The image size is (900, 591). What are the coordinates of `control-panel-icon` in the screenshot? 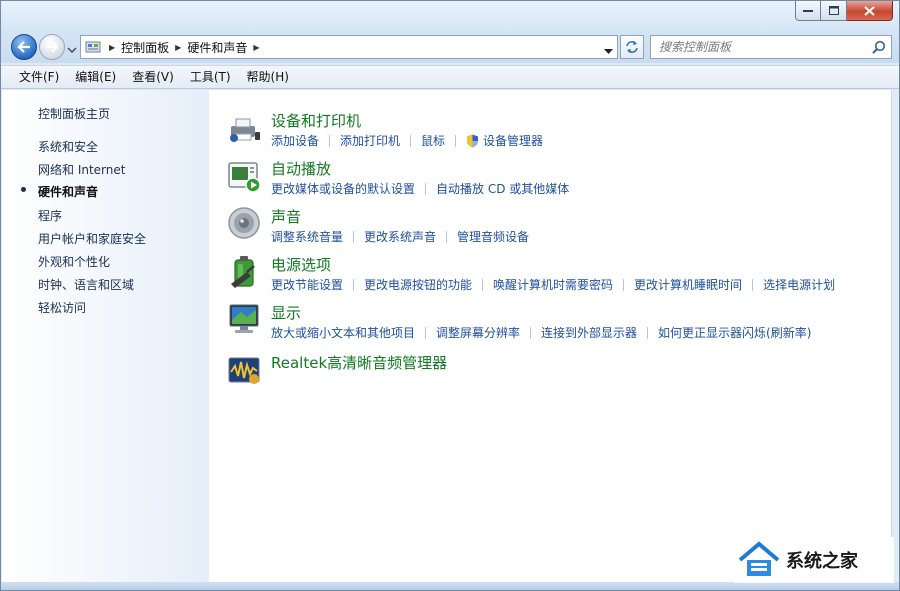 It's located at (93, 47).